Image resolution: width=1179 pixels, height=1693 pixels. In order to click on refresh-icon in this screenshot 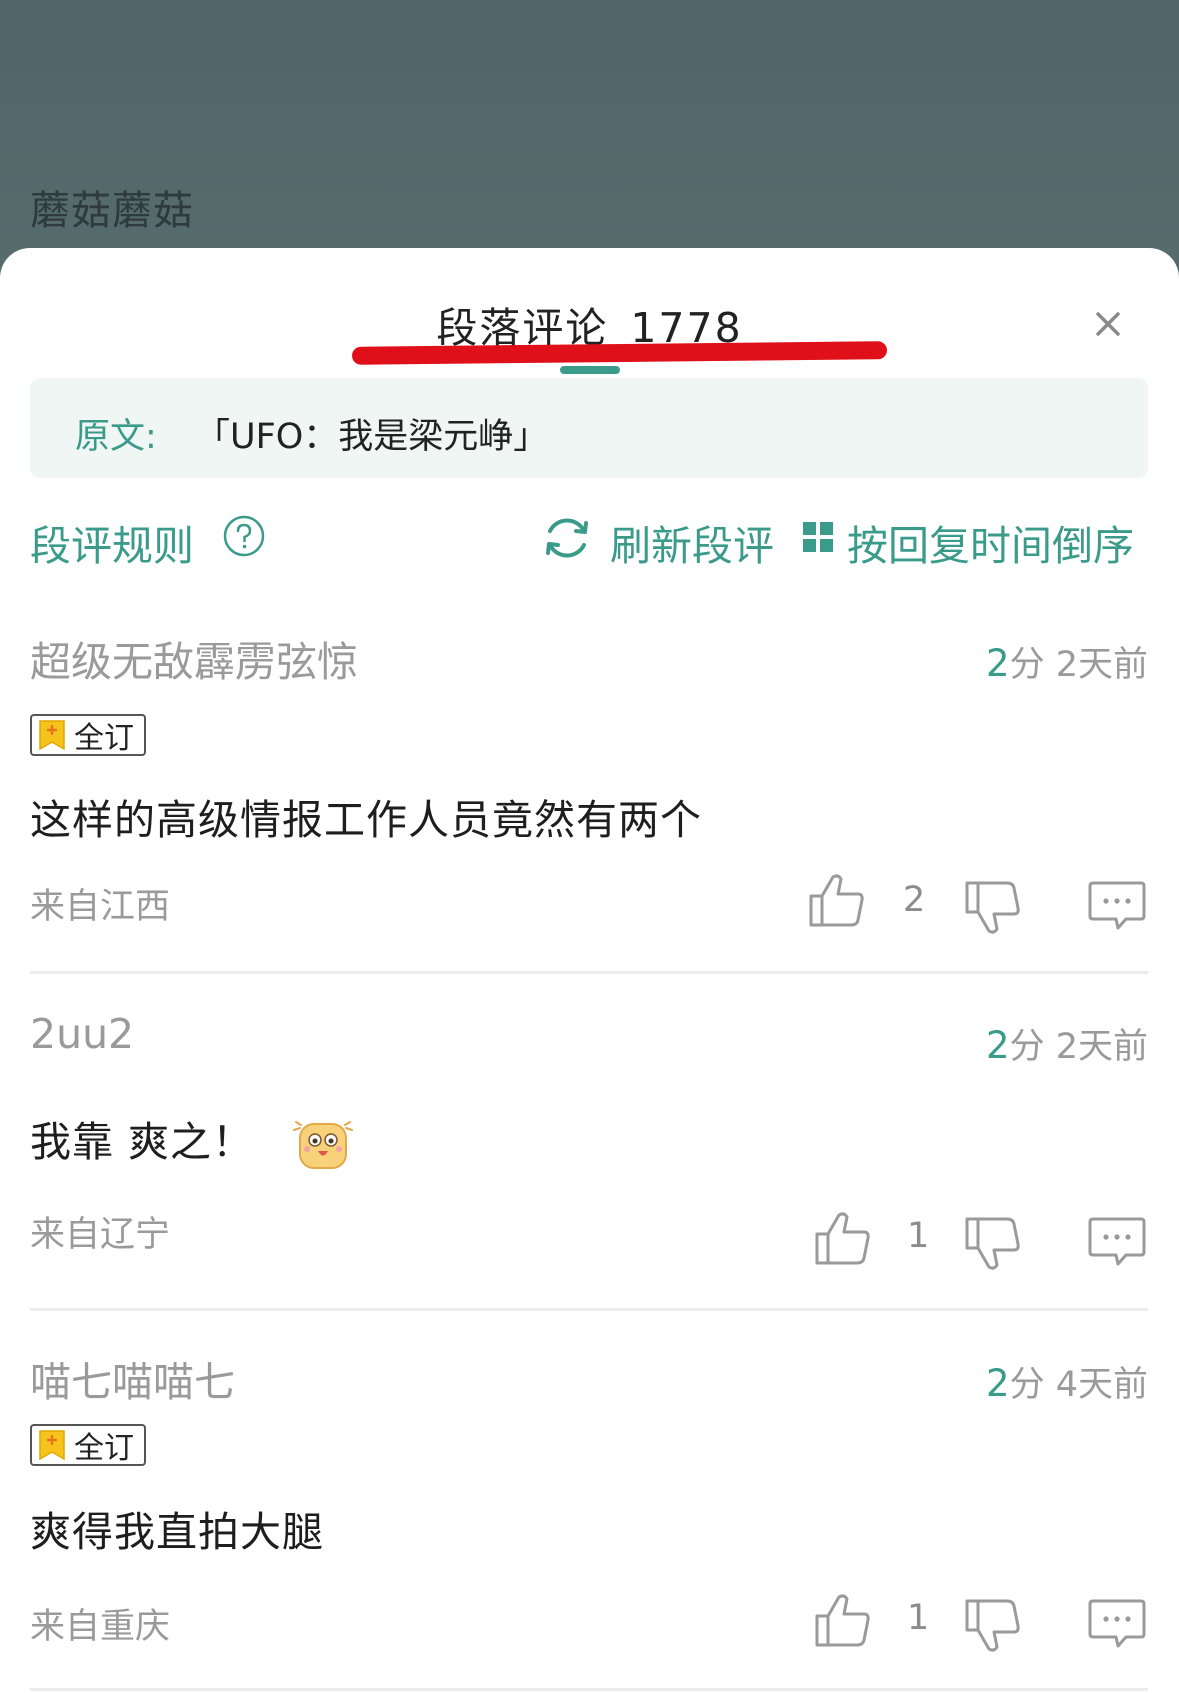, I will do `click(567, 538)`.